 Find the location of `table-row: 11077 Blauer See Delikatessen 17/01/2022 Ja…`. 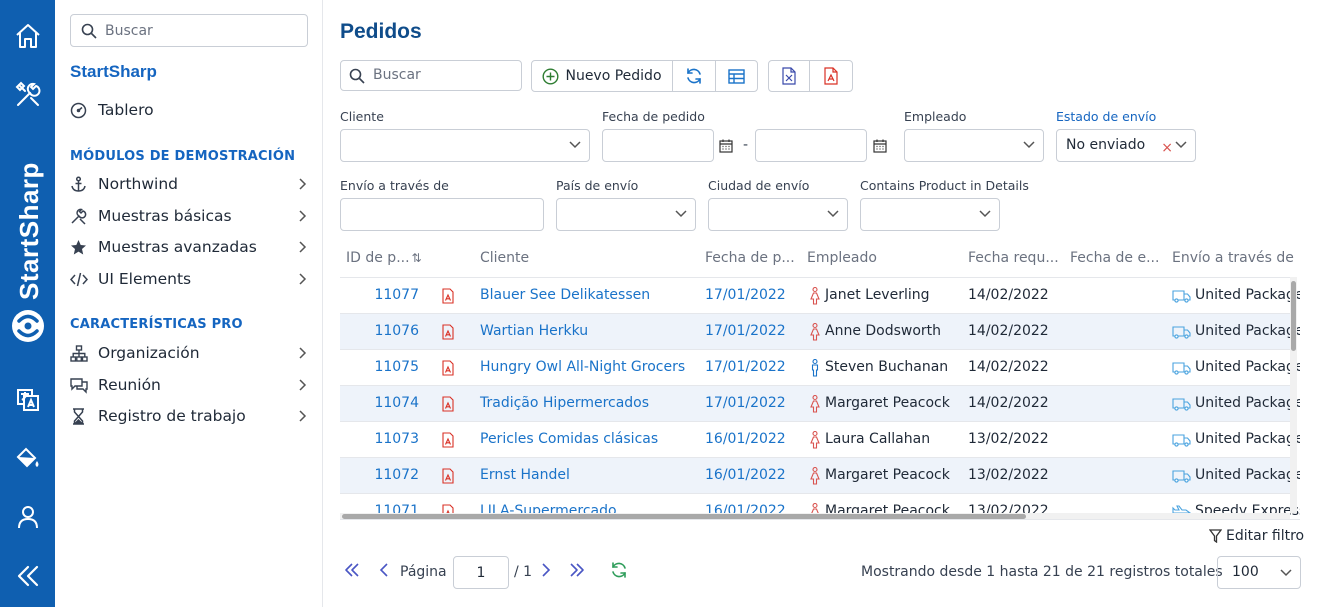

table-row: 11077 Blauer See Delikatessen 17/01/2022 Ja… is located at coordinates (820, 295).